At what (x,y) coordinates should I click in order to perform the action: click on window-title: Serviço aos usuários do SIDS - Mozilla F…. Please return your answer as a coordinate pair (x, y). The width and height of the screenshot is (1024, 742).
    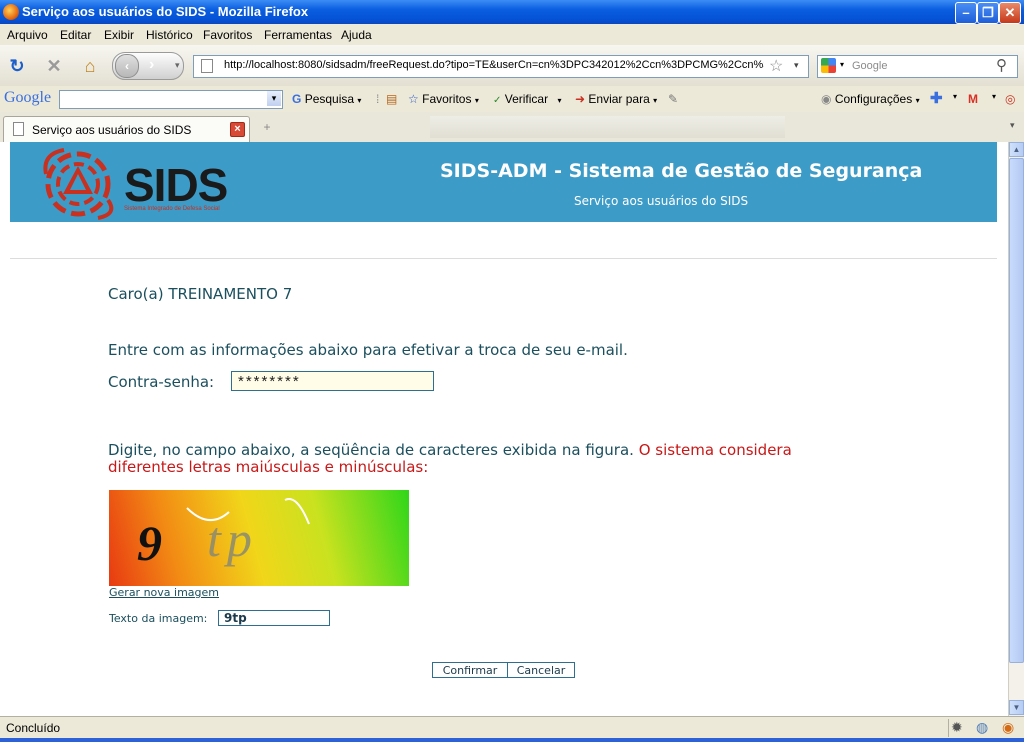
    Looking at the image, I should click on (165, 11).